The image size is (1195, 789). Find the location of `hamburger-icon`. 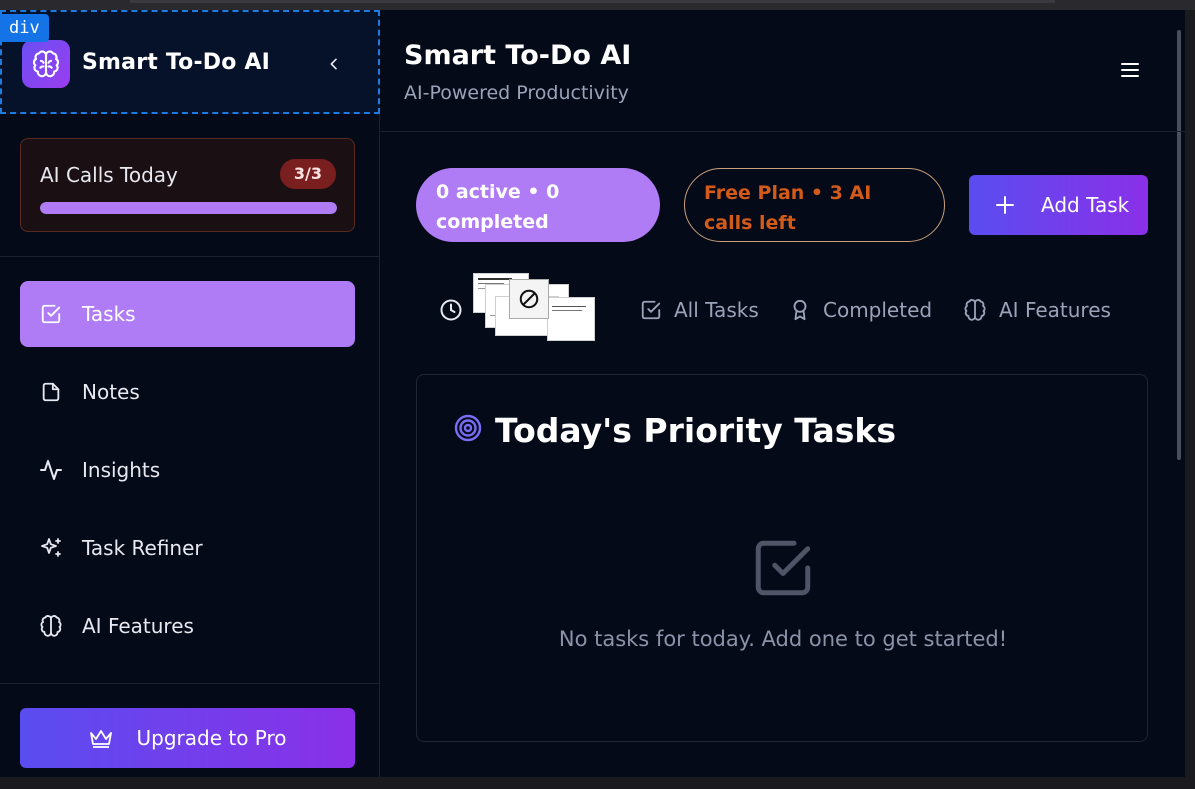

hamburger-icon is located at coordinates (1130, 70).